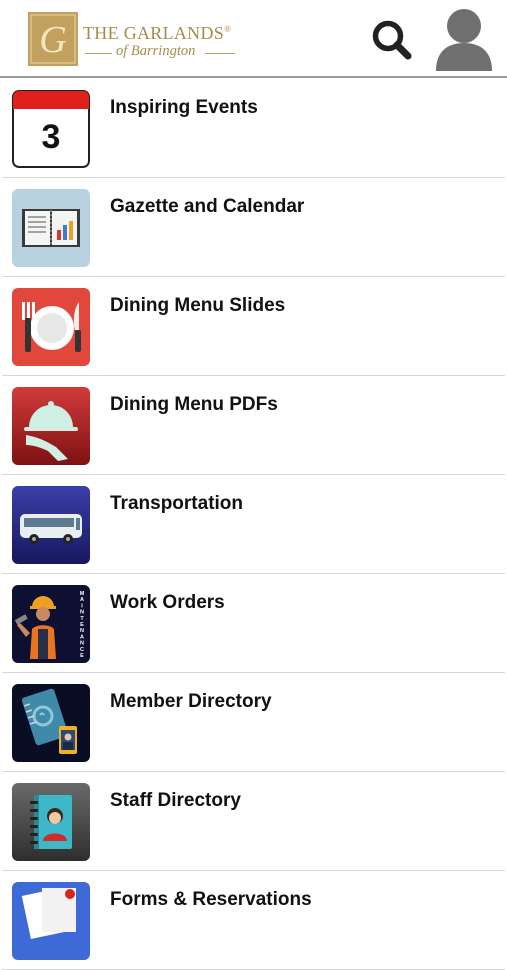 This screenshot has width=507, height=970. I want to click on maintenance-worker-icon: MAINTENANCE, so click(51, 624).